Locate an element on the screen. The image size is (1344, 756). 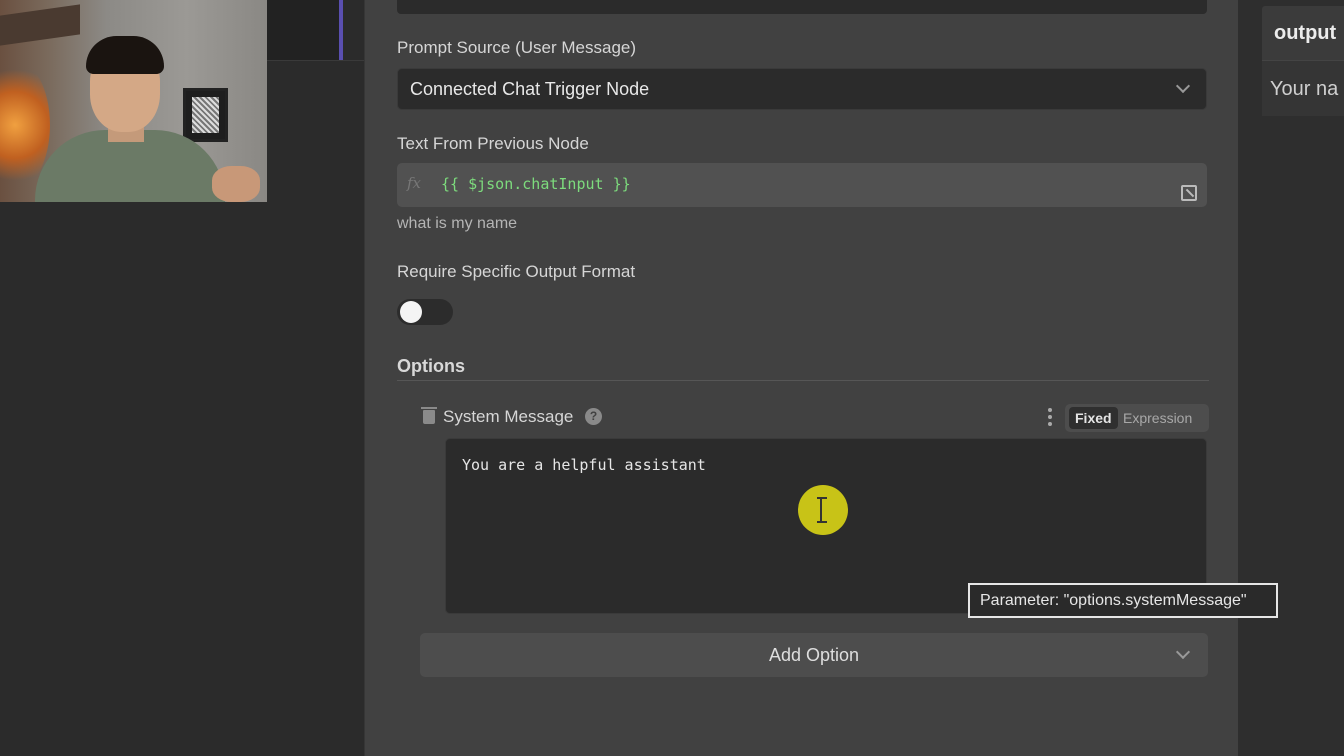
output-header: output is located at coordinates (1303, 33).